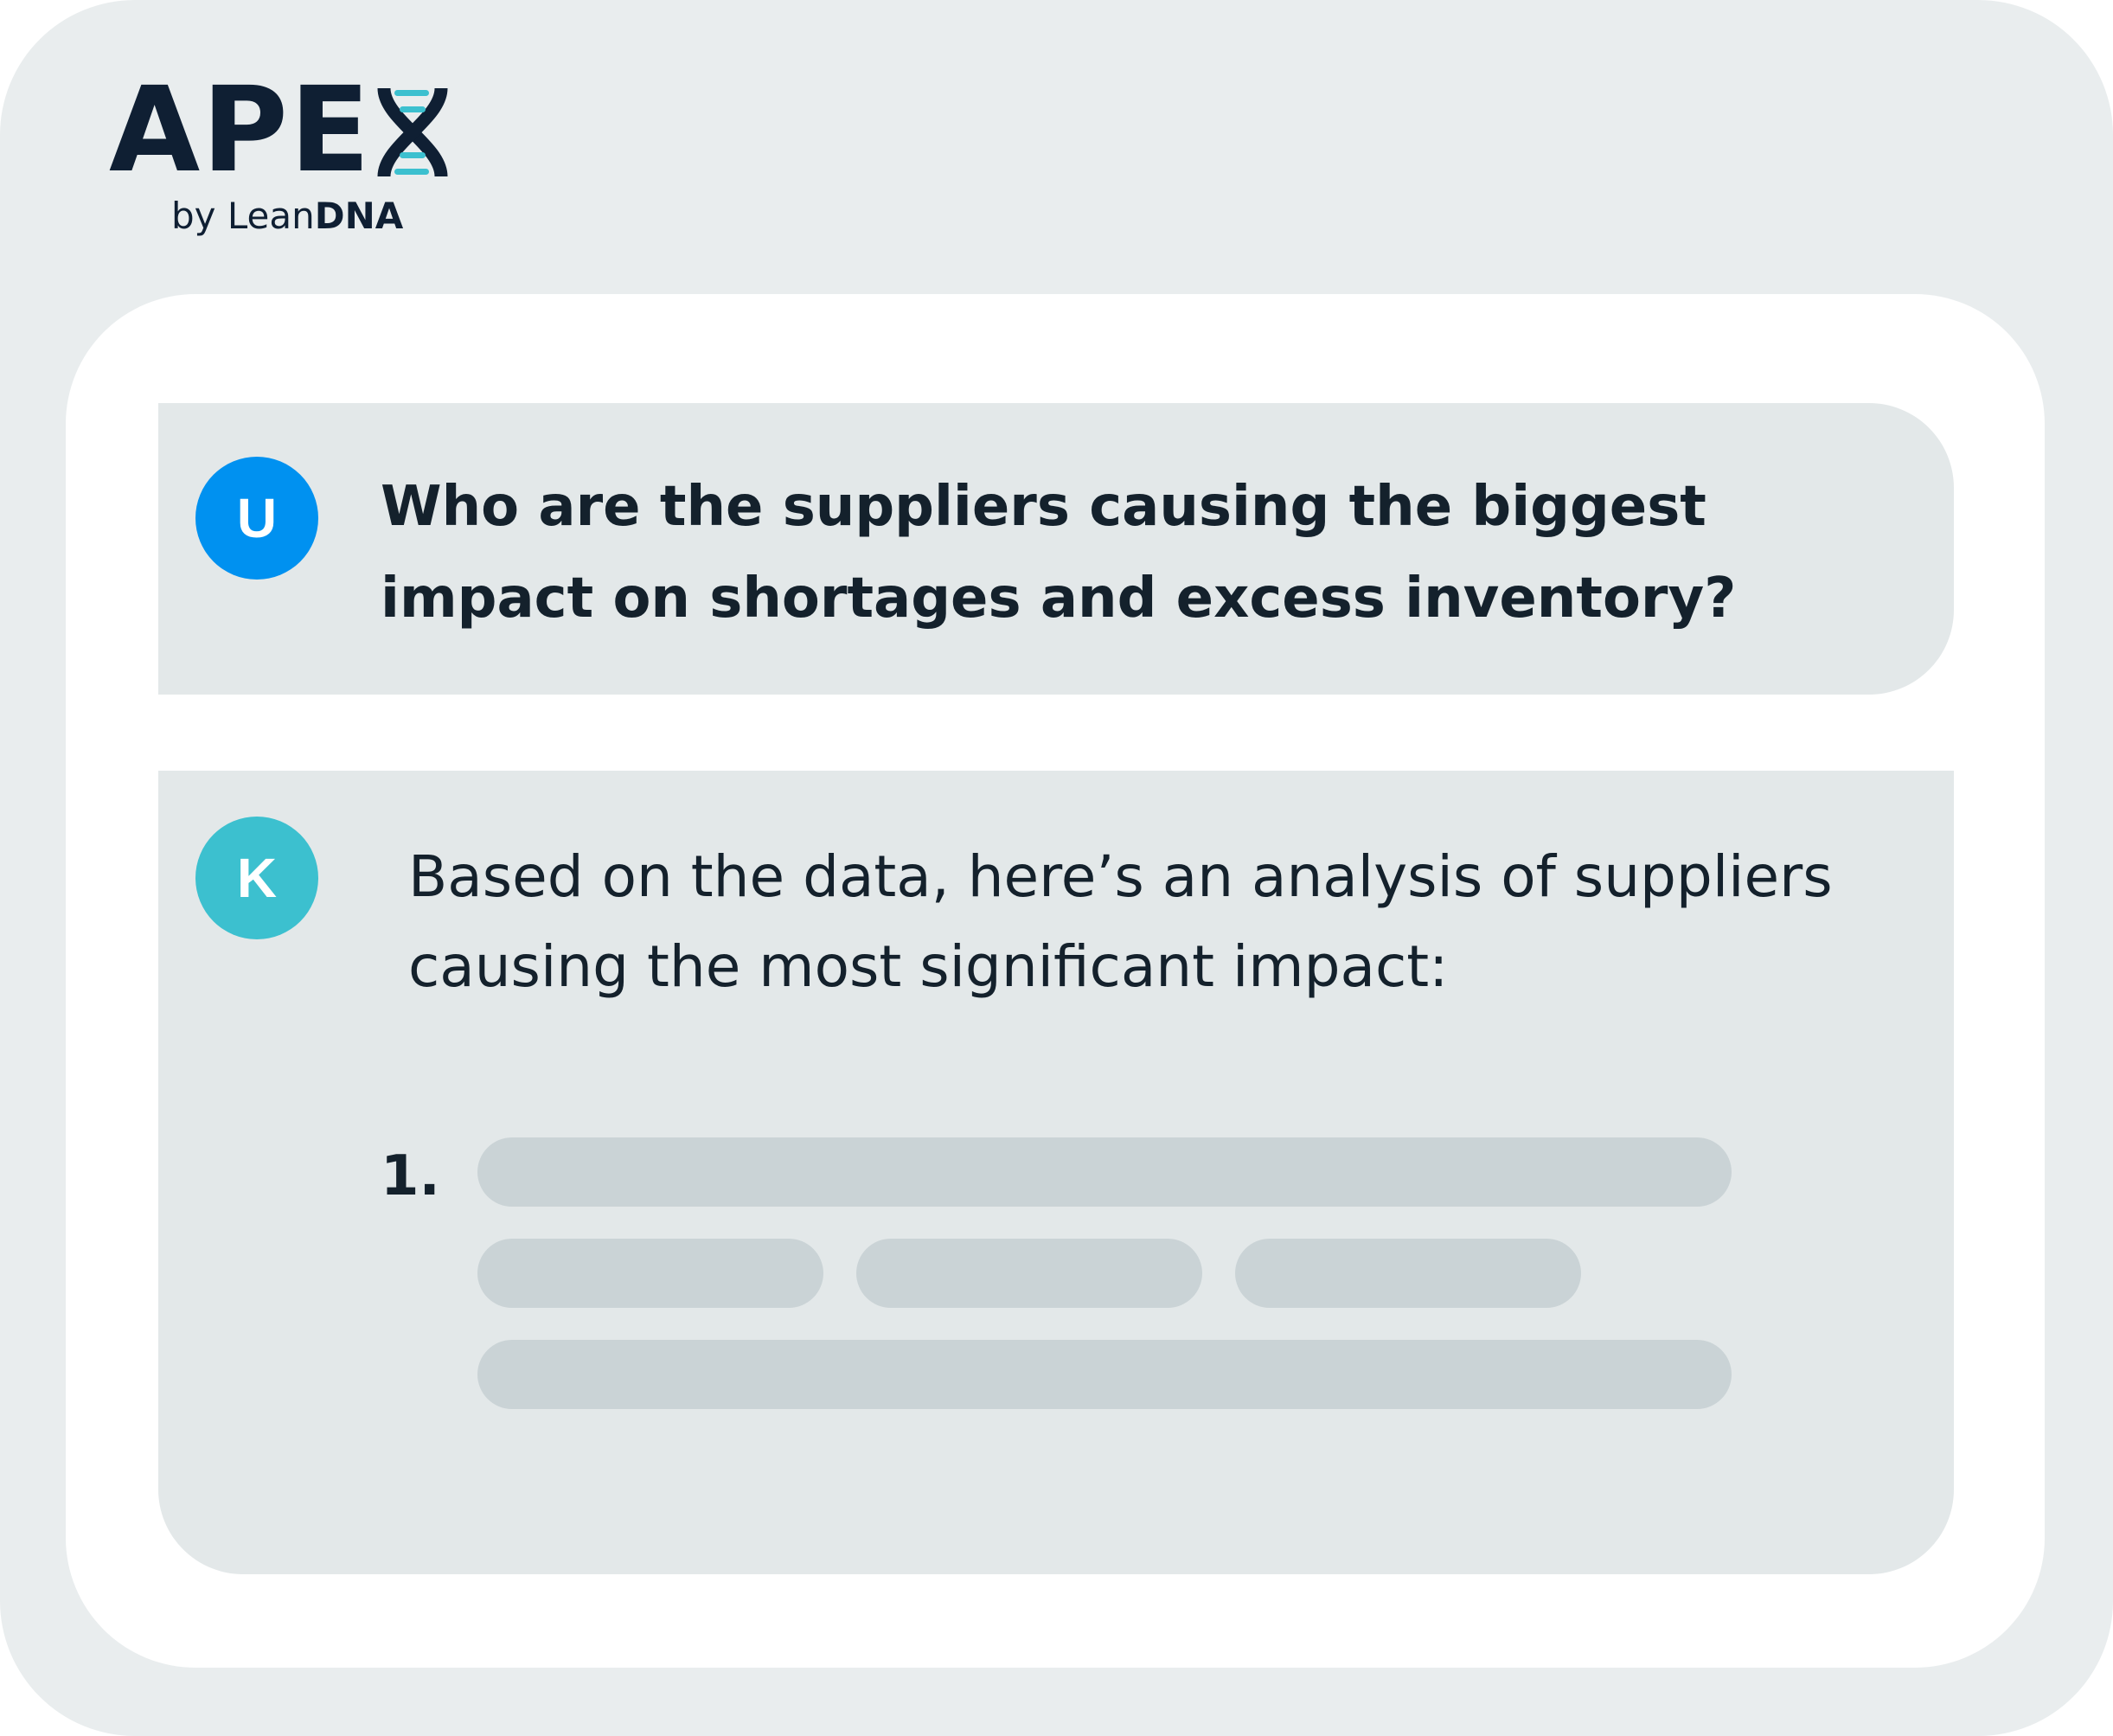 The width and height of the screenshot is (2113, 1736). Describe the element at coordinates (243, 216) in the screenshot. I see `byline-prefix: by Lean` at that location.